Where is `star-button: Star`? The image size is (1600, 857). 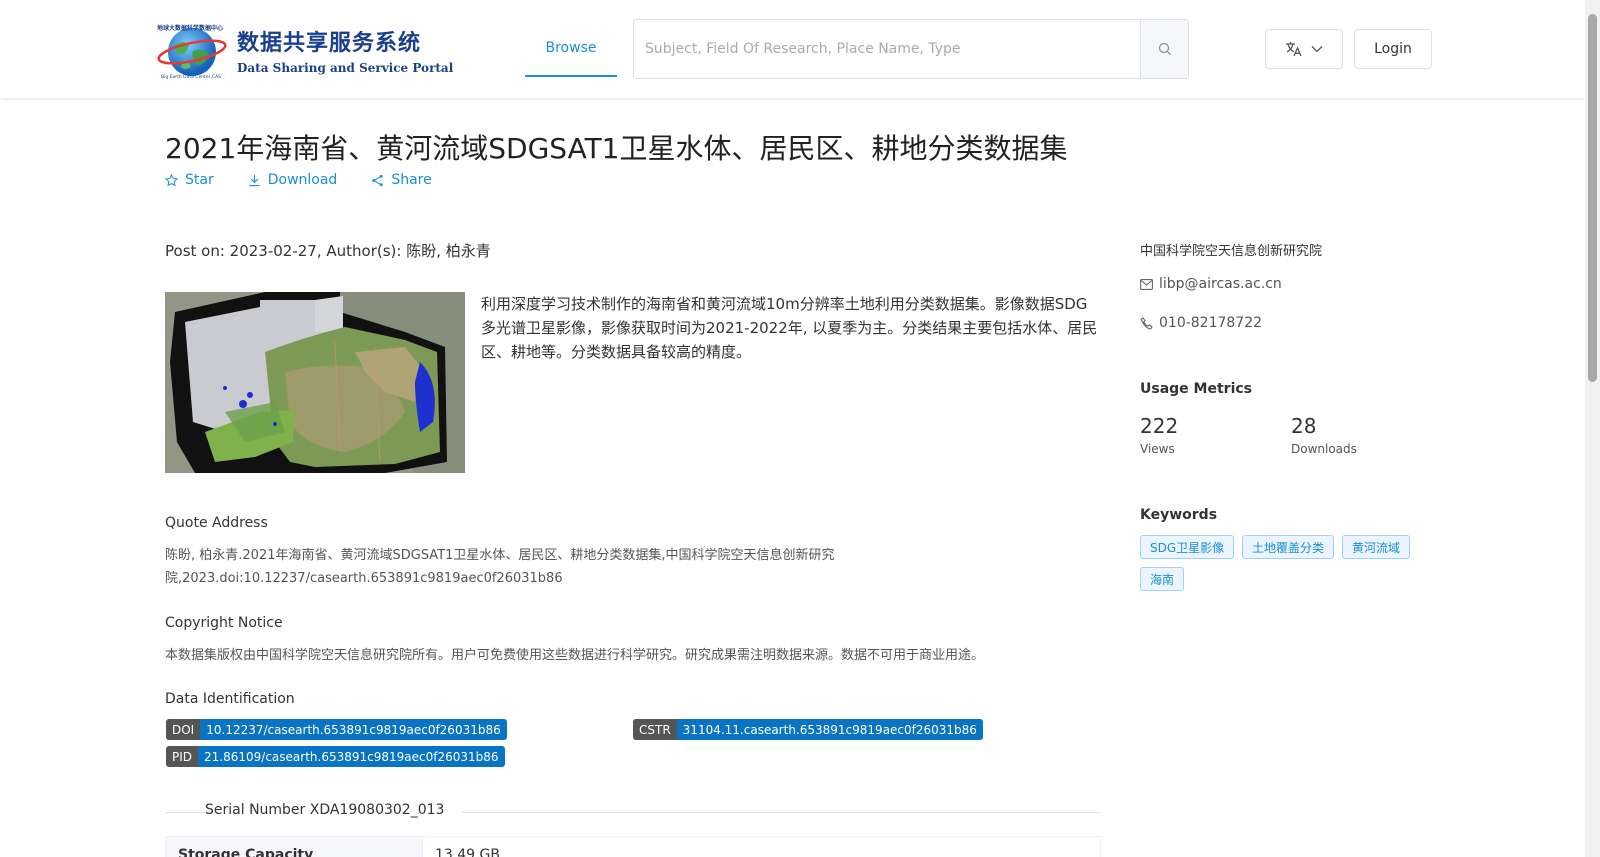 star-button: Star is located at coordinates (189, 180).